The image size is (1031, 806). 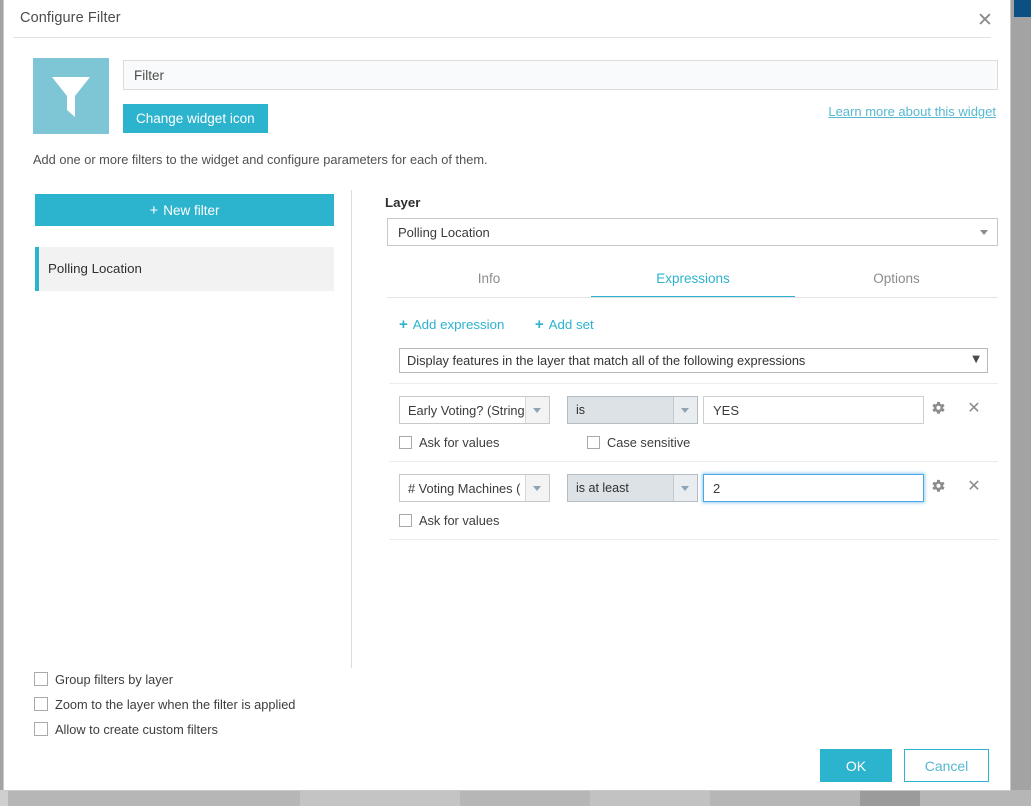 I want to click on panel-divider, so click(x=351, y=429).